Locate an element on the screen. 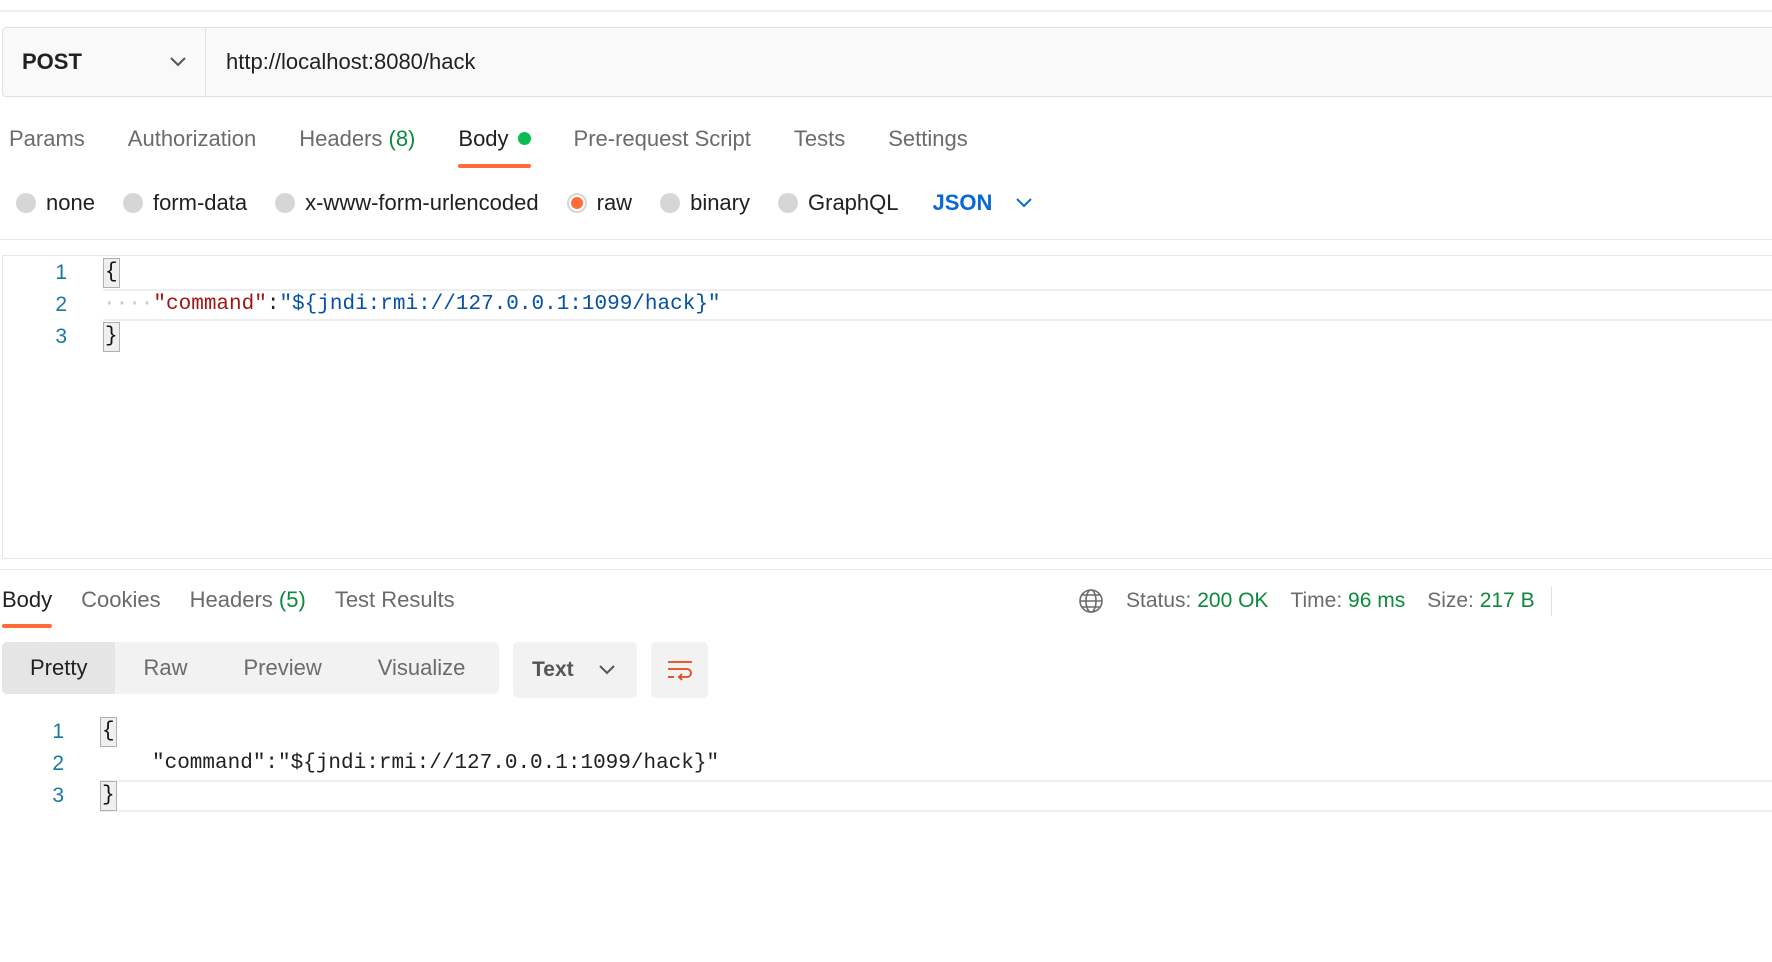 The height and width of the screenshot is (962, 1772). body-language-select: JSON is located at coordinates (983, 203).